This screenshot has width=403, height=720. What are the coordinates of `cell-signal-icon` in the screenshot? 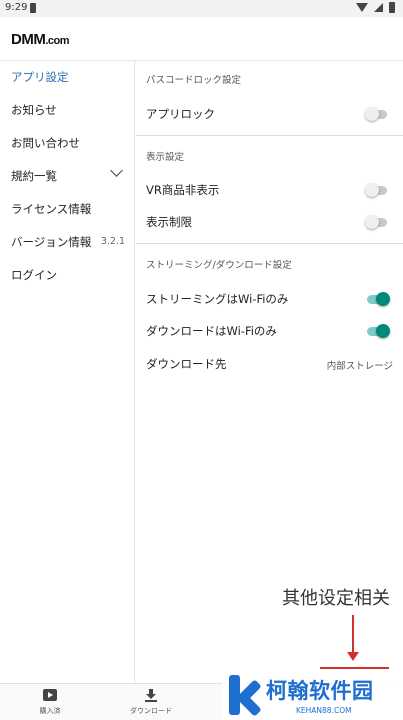 It's located at (378, 7).